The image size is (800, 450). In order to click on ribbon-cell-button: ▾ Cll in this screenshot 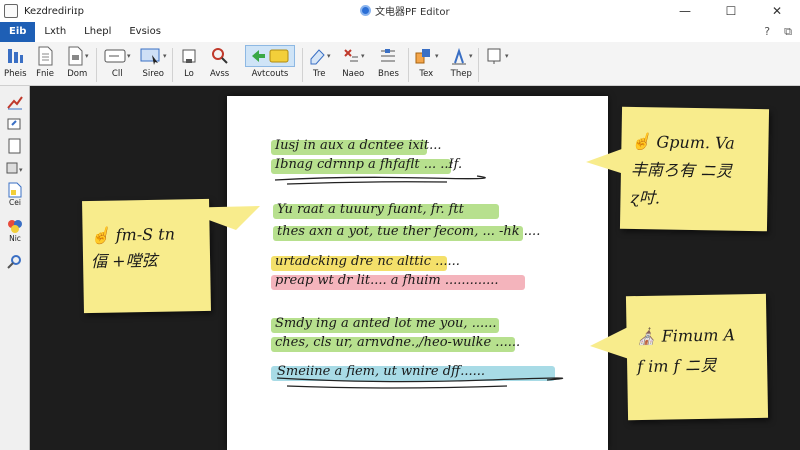, I will do `click(117, 62)`.